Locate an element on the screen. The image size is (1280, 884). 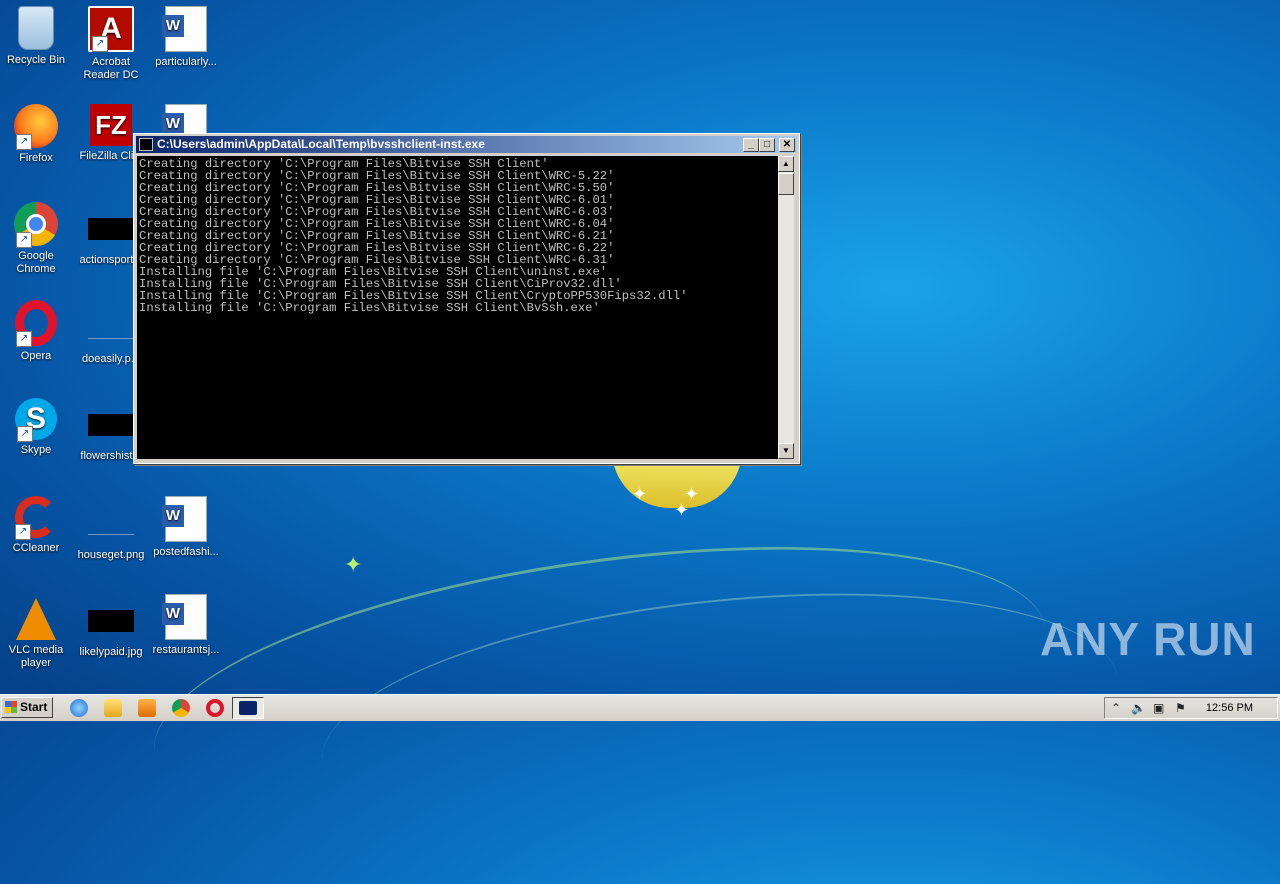
desktop-icon-likelypaid: likelypaid.jpg is located at coordinates (111, 626).